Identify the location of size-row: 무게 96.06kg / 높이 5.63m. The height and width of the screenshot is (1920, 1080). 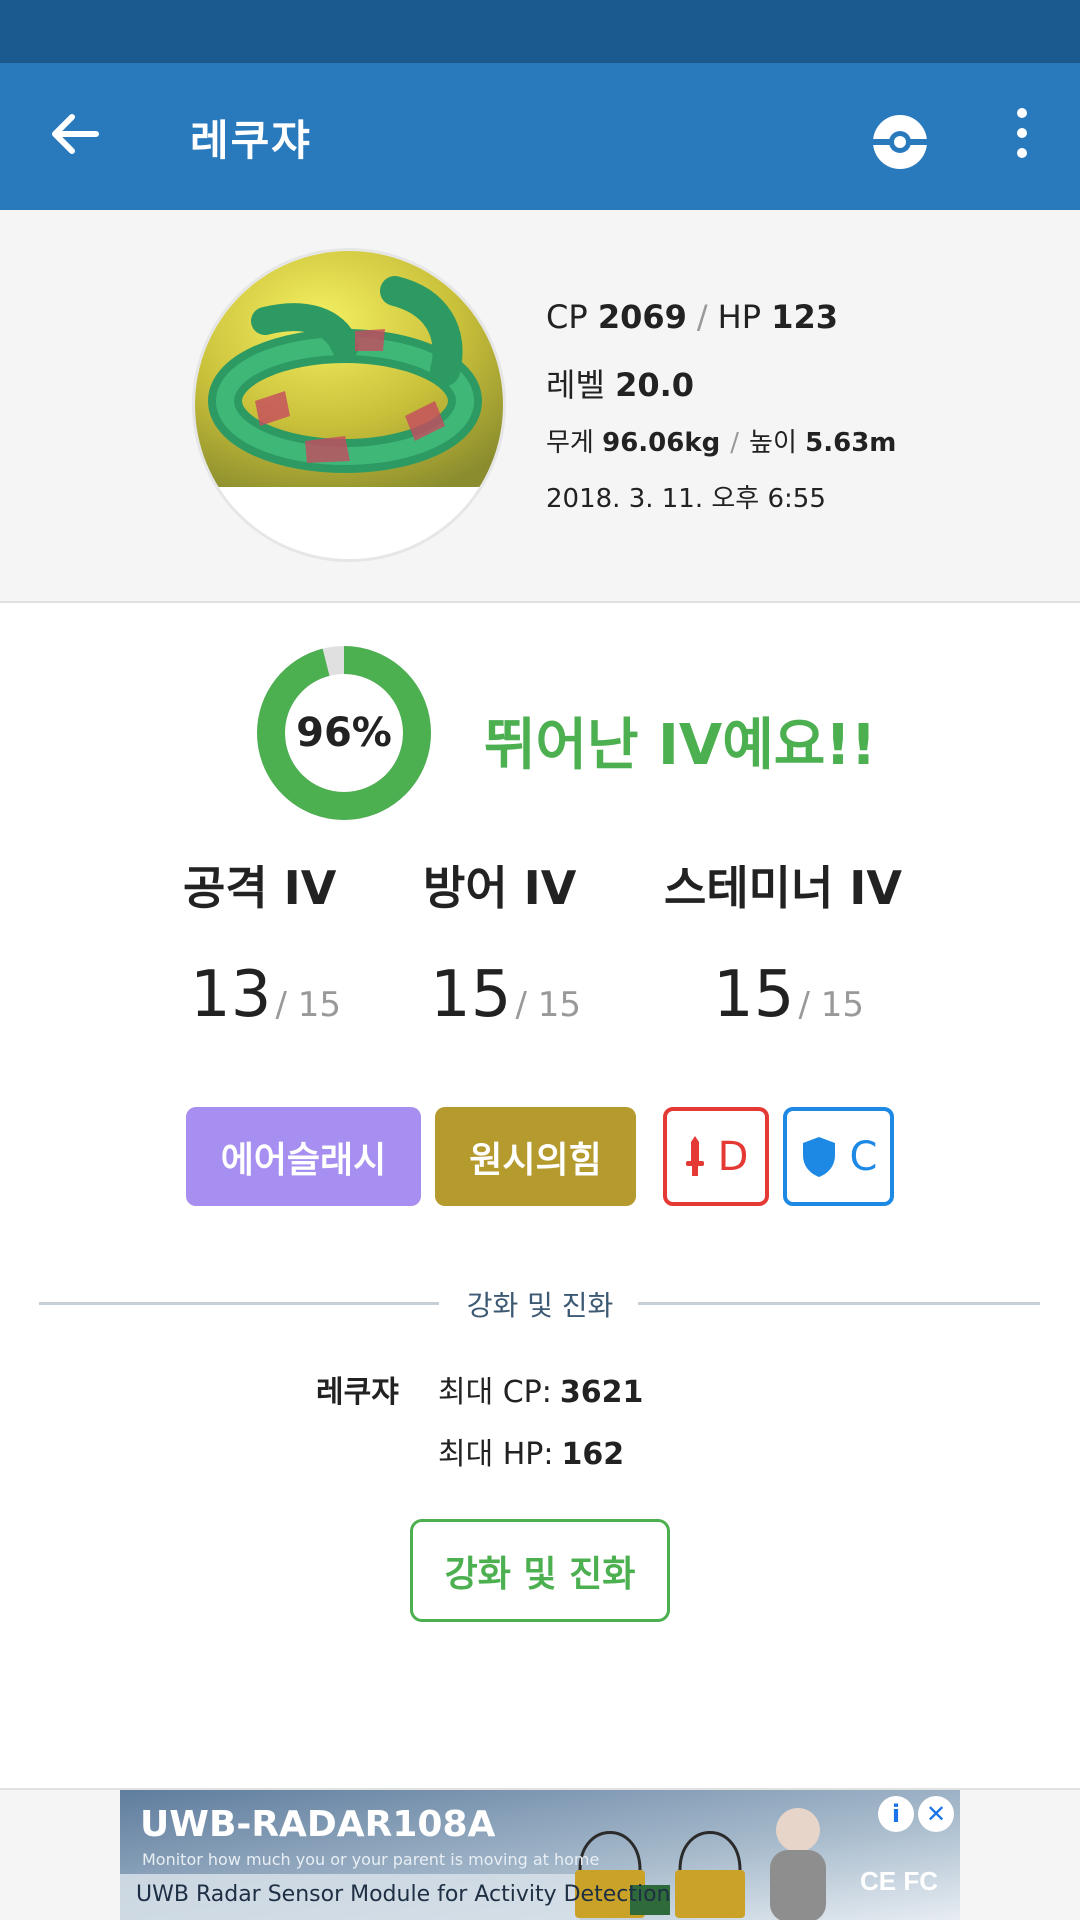
(721, 450).